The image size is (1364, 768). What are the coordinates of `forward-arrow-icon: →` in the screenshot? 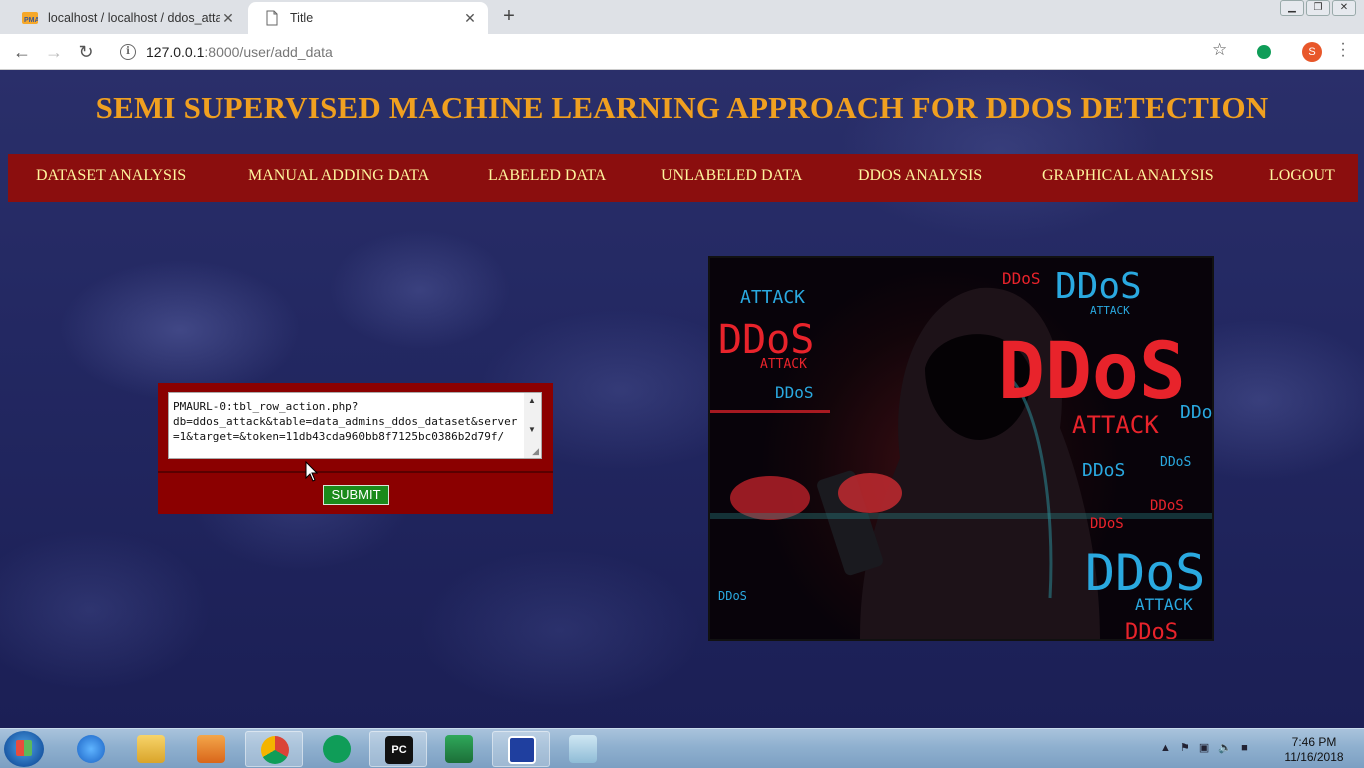 It's located at (54, 52).